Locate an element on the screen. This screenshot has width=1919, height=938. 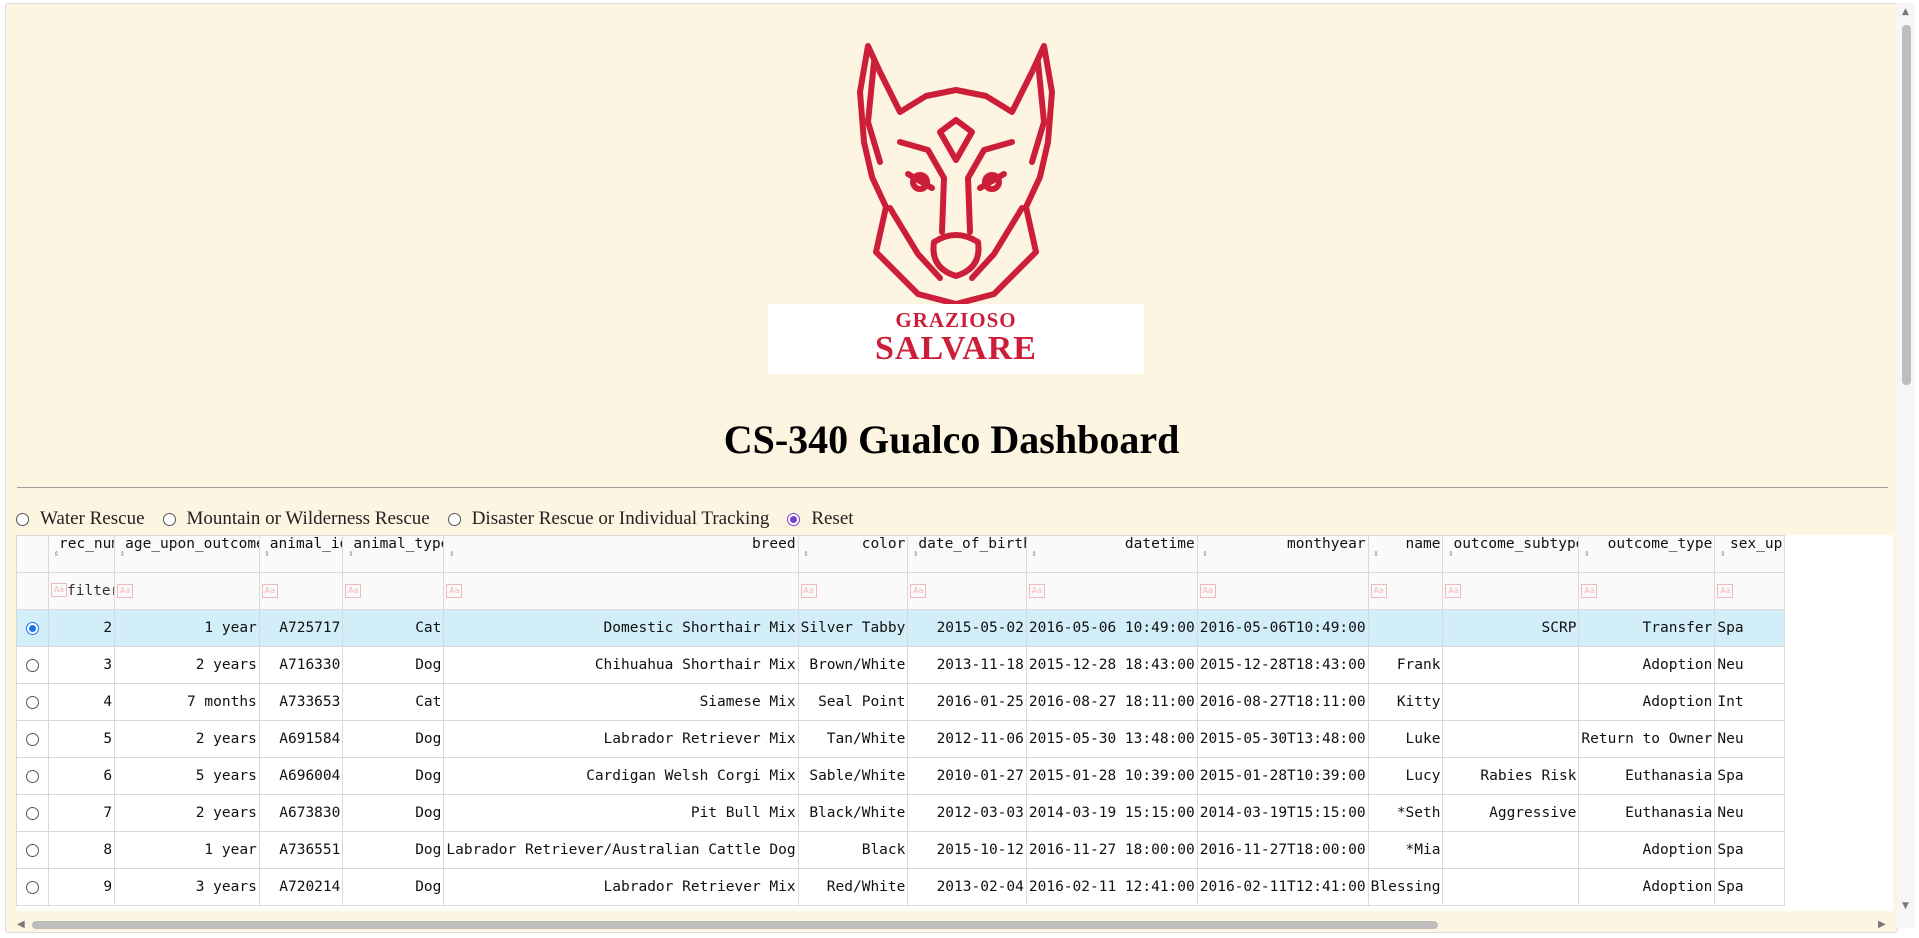
column-header-sex-up: ⇕ sex_up is located at coordinates (1750, 554).